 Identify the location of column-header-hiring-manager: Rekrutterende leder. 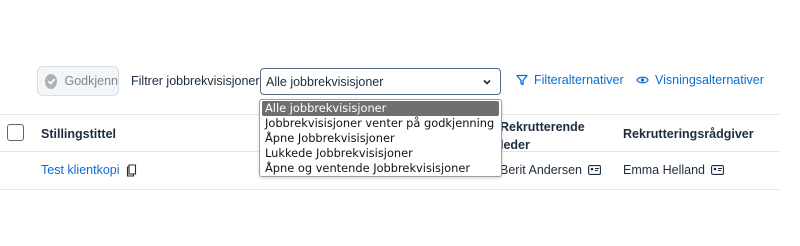
(550, 136).